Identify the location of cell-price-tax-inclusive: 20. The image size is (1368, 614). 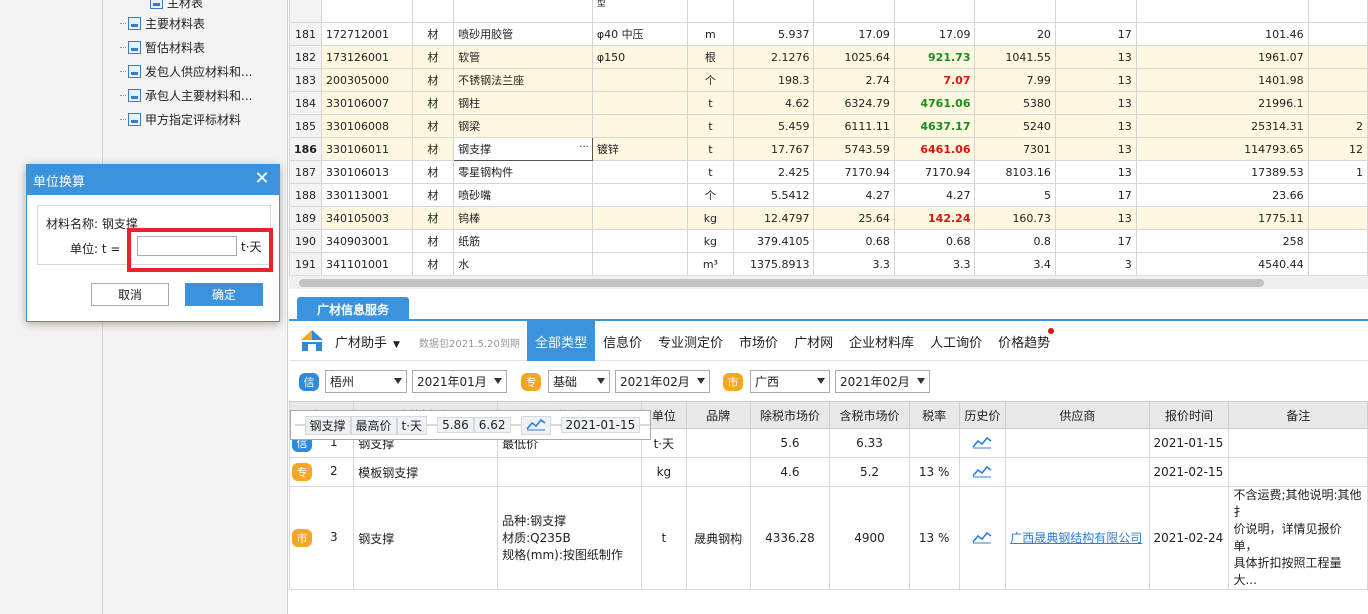
(1015, 34).